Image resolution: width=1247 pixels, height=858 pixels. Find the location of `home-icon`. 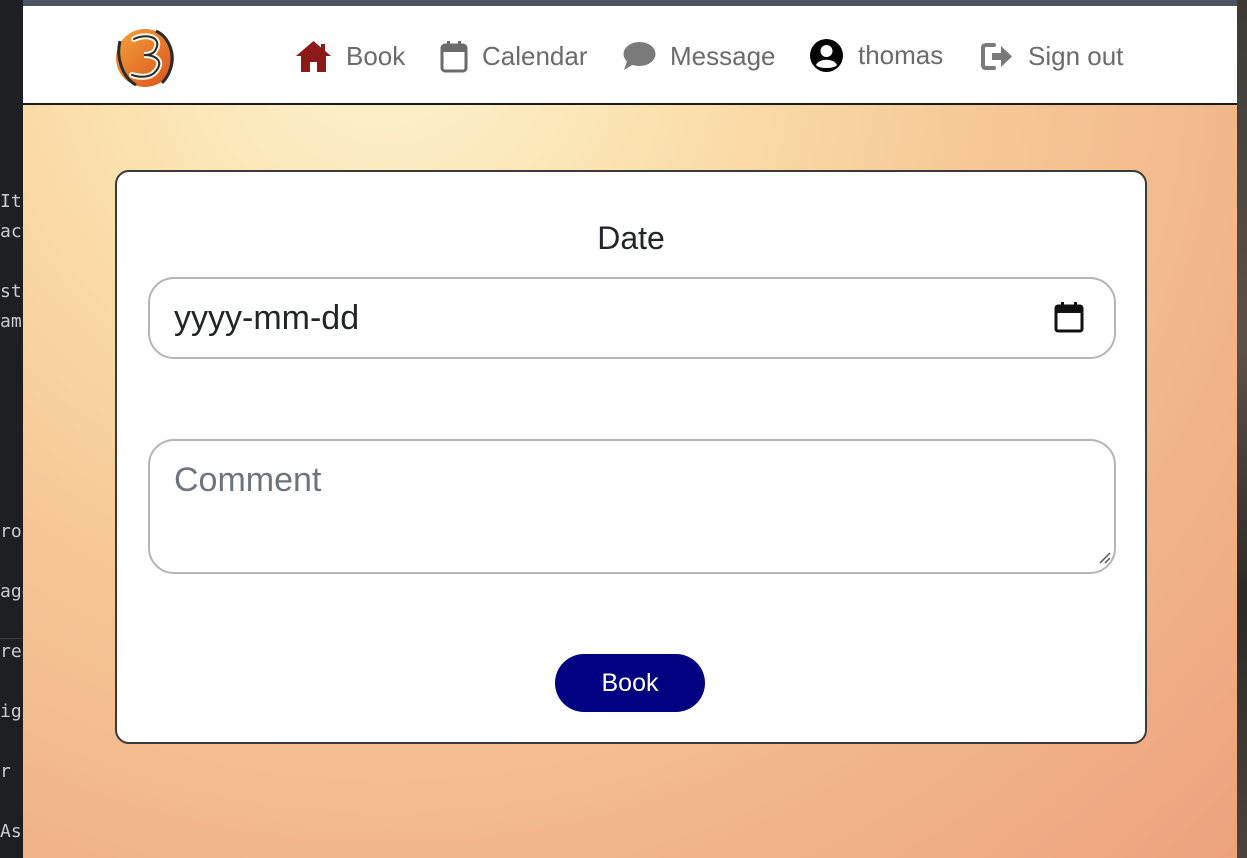

home-icon is located at coordinates (313, 56).